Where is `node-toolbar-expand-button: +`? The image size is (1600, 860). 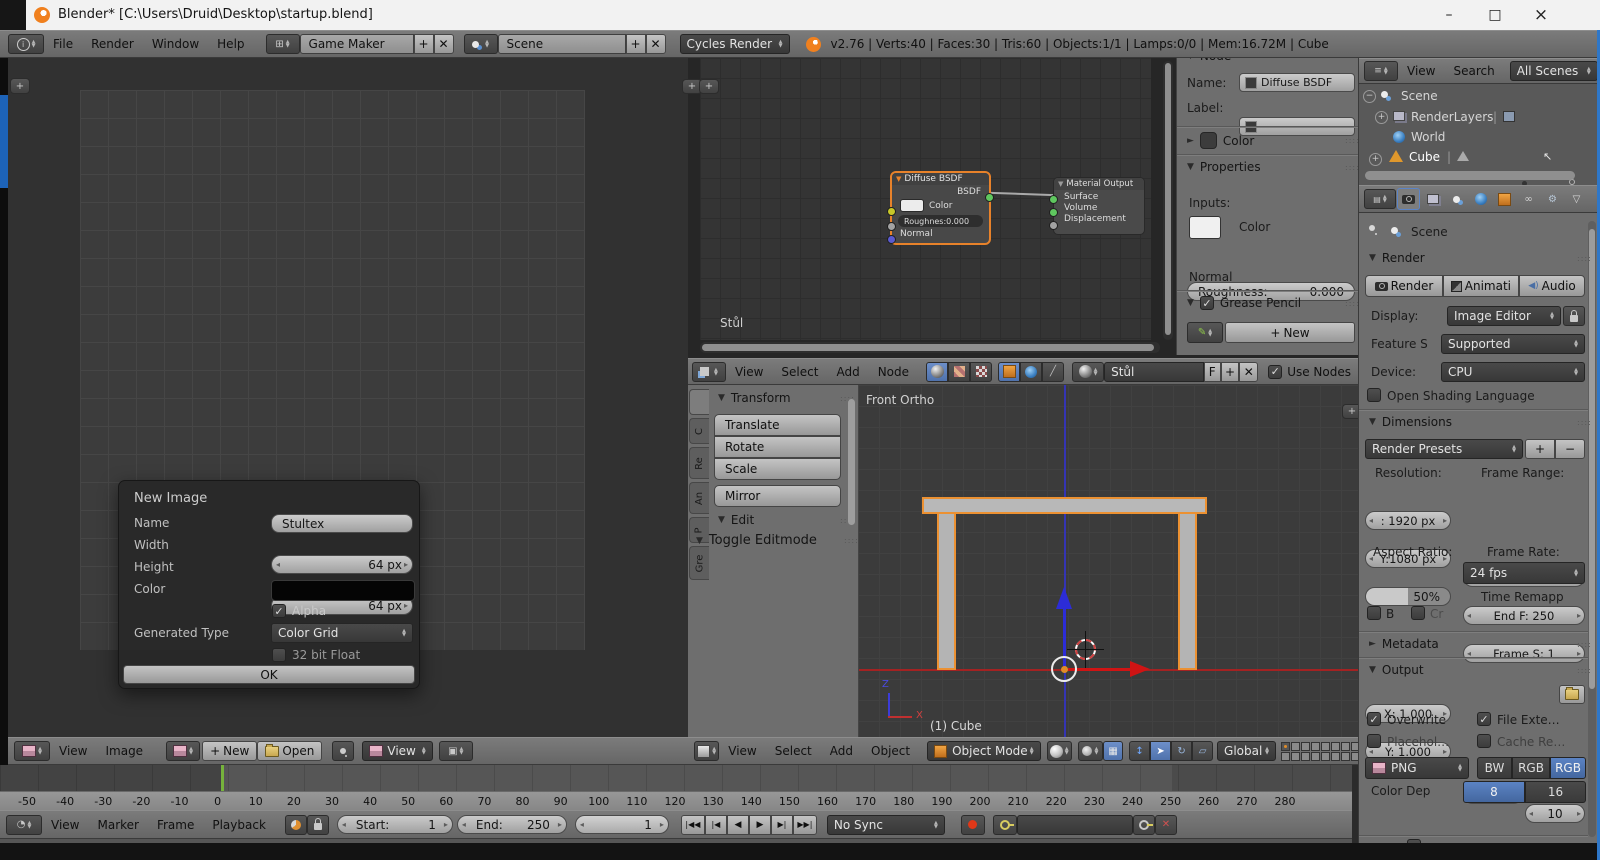 node-toolbar-expand-button: + is located at coordinates (709, 86).